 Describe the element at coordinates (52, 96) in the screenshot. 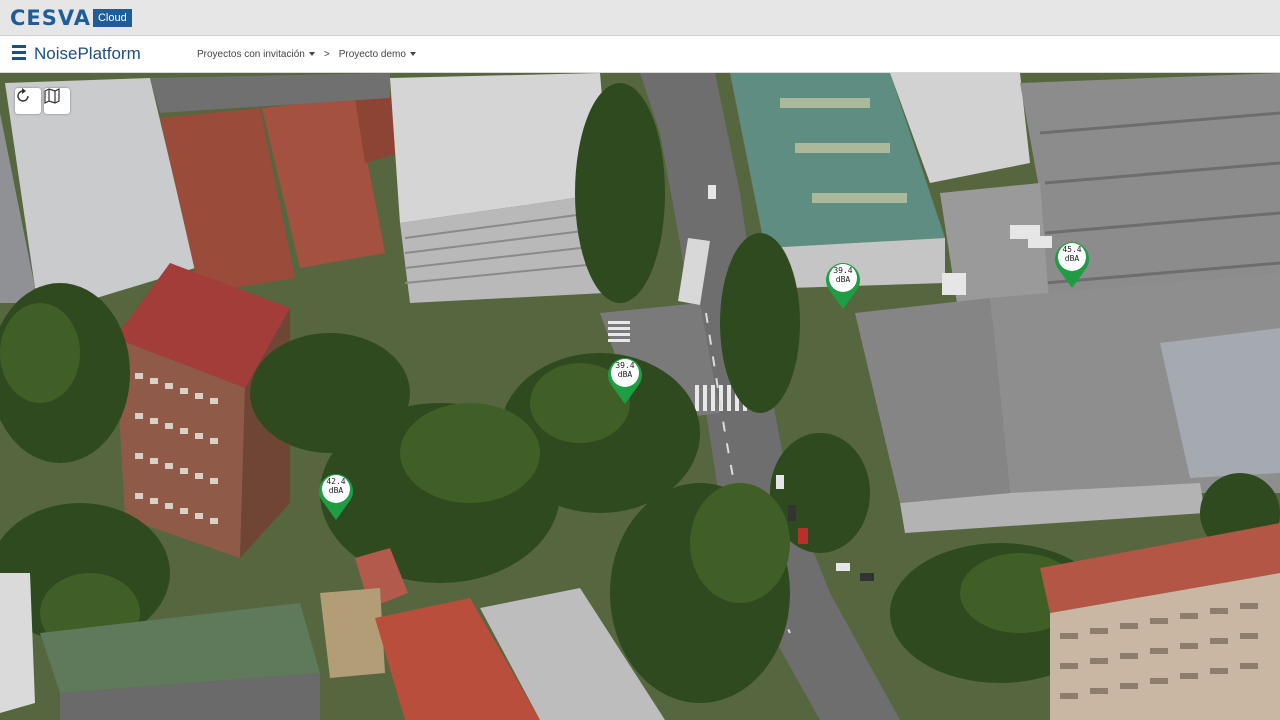

I see `folded-map-icon` at that location.